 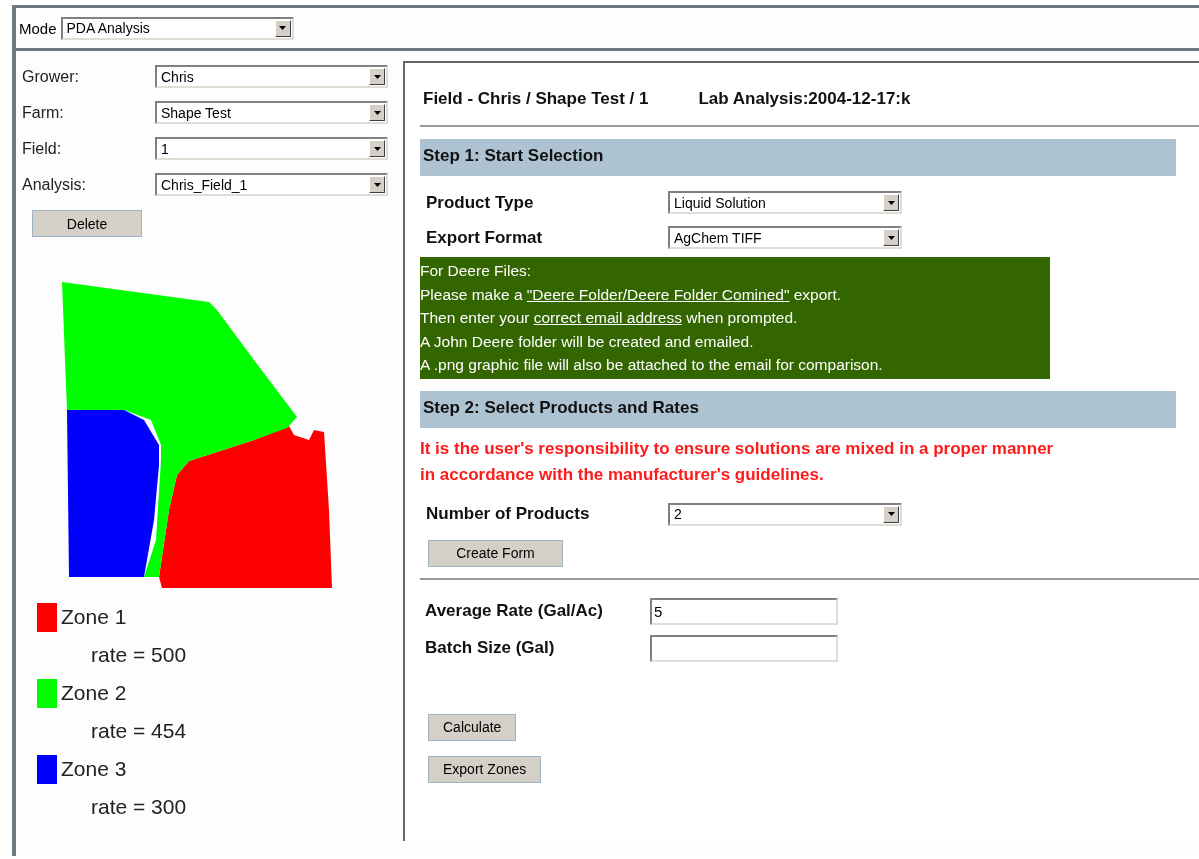 What do you see at coordinates (87, 223) in the screenshot?
I see `delete-button: Delete` at bounding box center [87, 223].